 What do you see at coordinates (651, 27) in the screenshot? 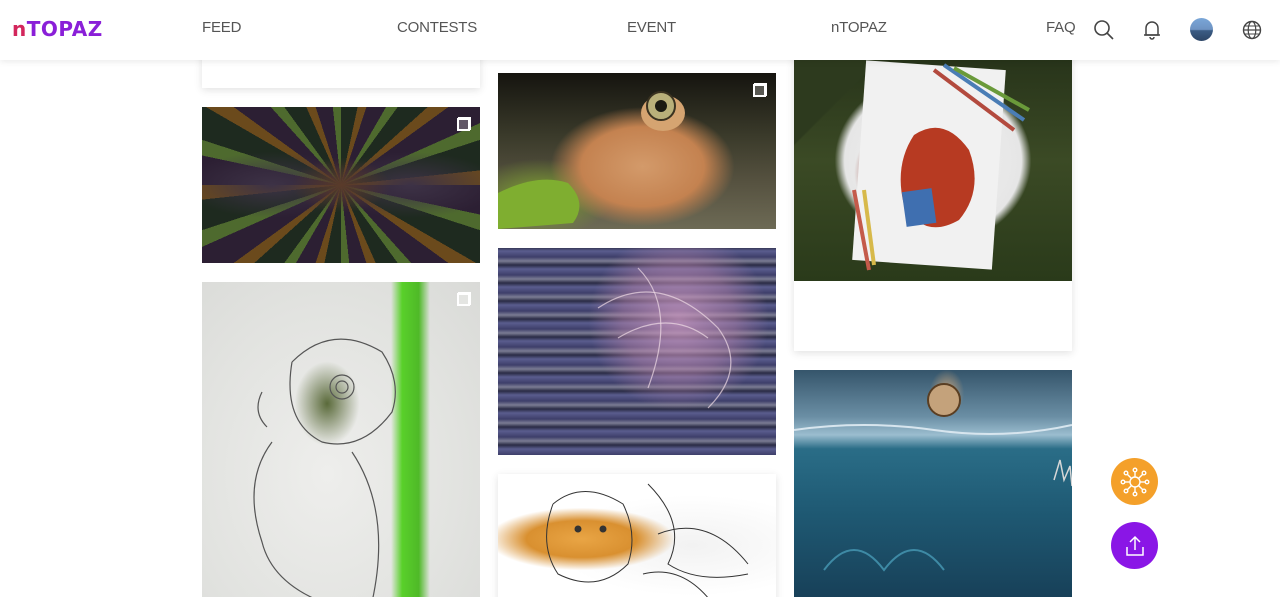
I see `nav-event: EVENT` at bounding box center [651, 27].